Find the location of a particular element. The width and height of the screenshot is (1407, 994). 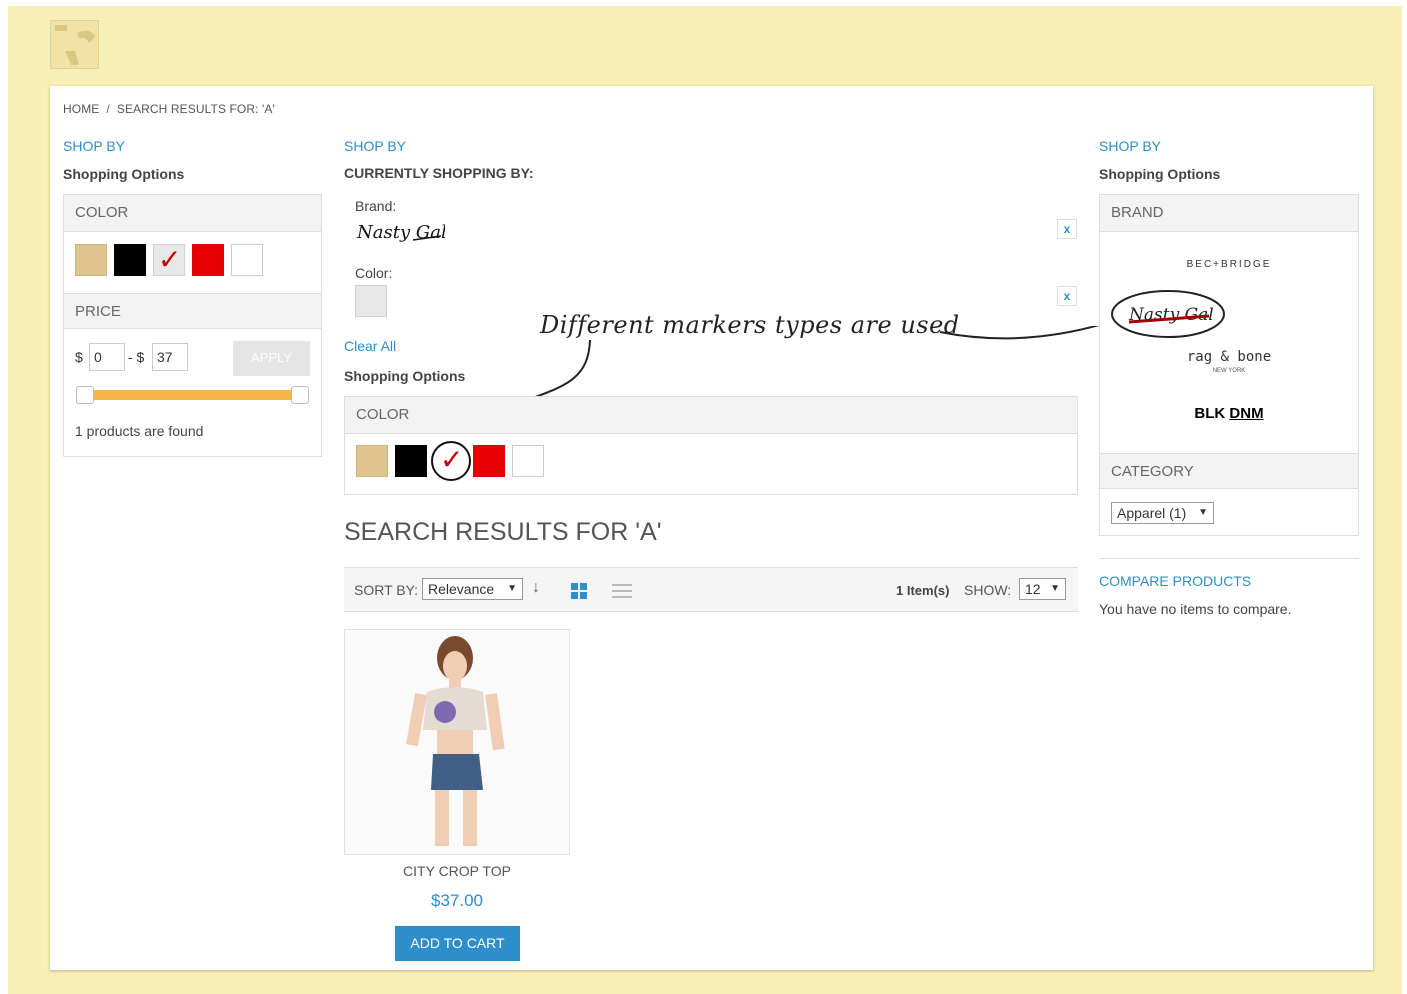

logo-icon is located at coordinates (75, 45).